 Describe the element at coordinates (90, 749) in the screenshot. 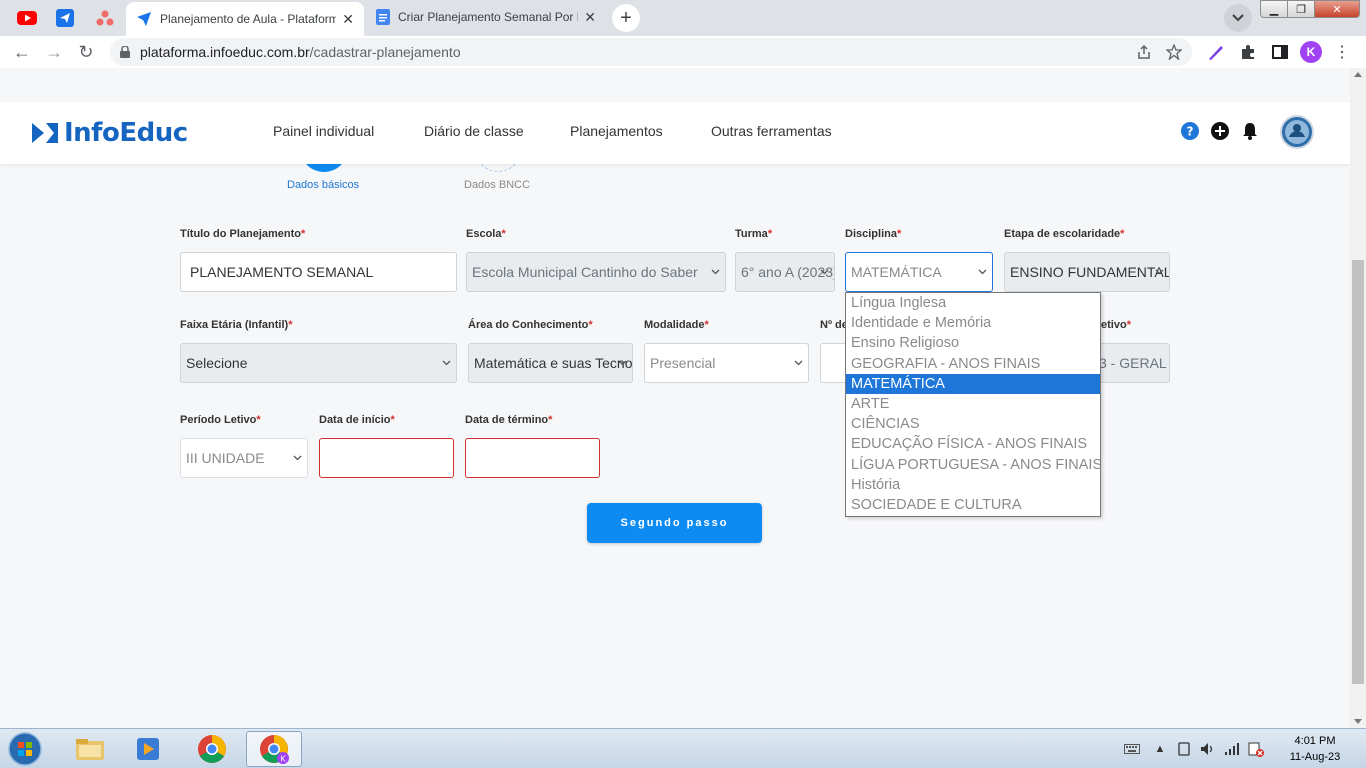

I see `taskbar-explorer` at that location.